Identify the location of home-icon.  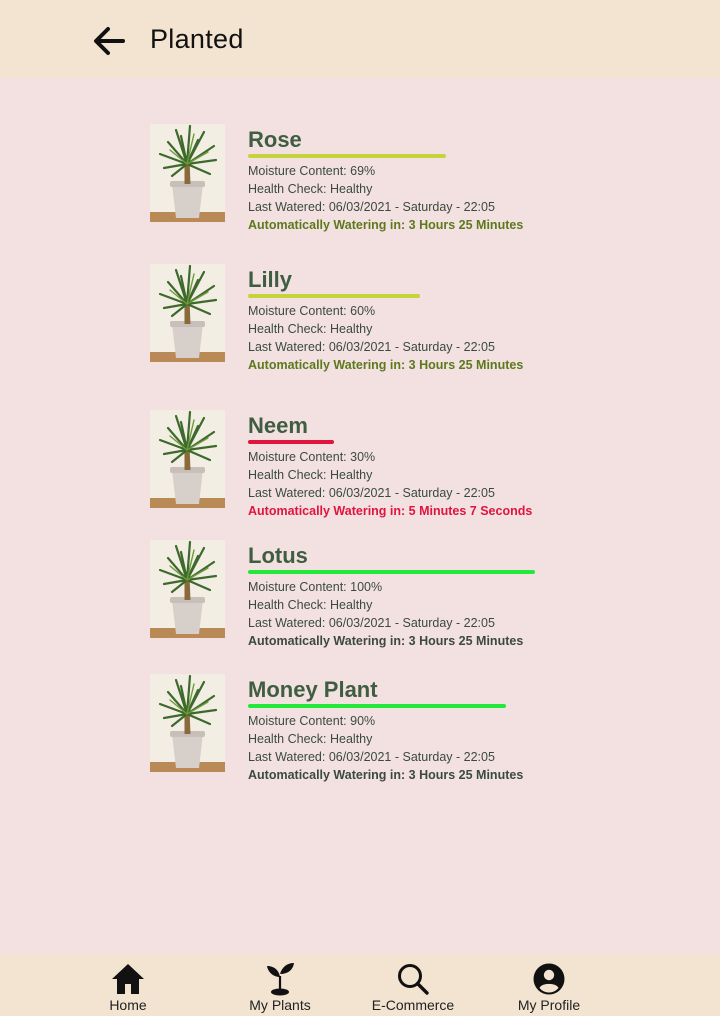
(128, 979).